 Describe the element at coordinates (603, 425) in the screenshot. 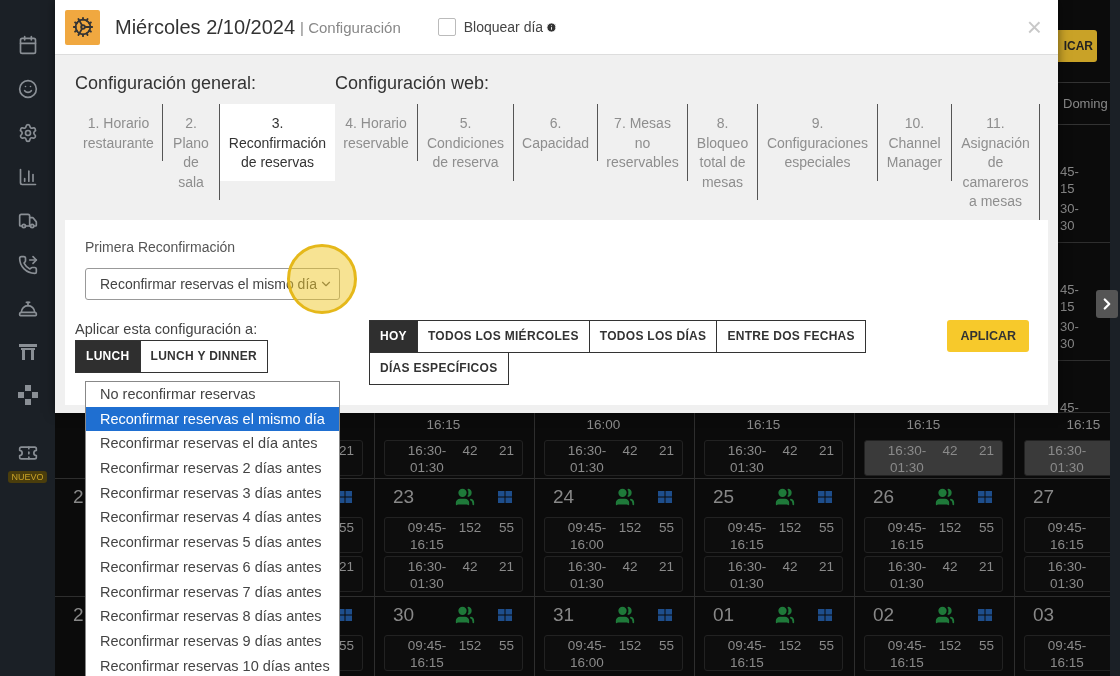

I see `slot-time: 16:00` at that location.